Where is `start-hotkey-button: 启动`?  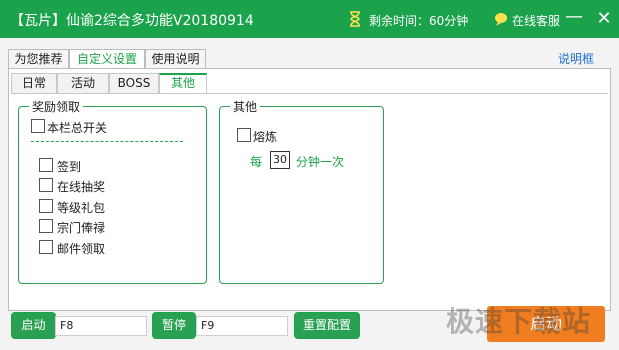 start-hotkey-button: 启动 is located at coordinates (33, 325).